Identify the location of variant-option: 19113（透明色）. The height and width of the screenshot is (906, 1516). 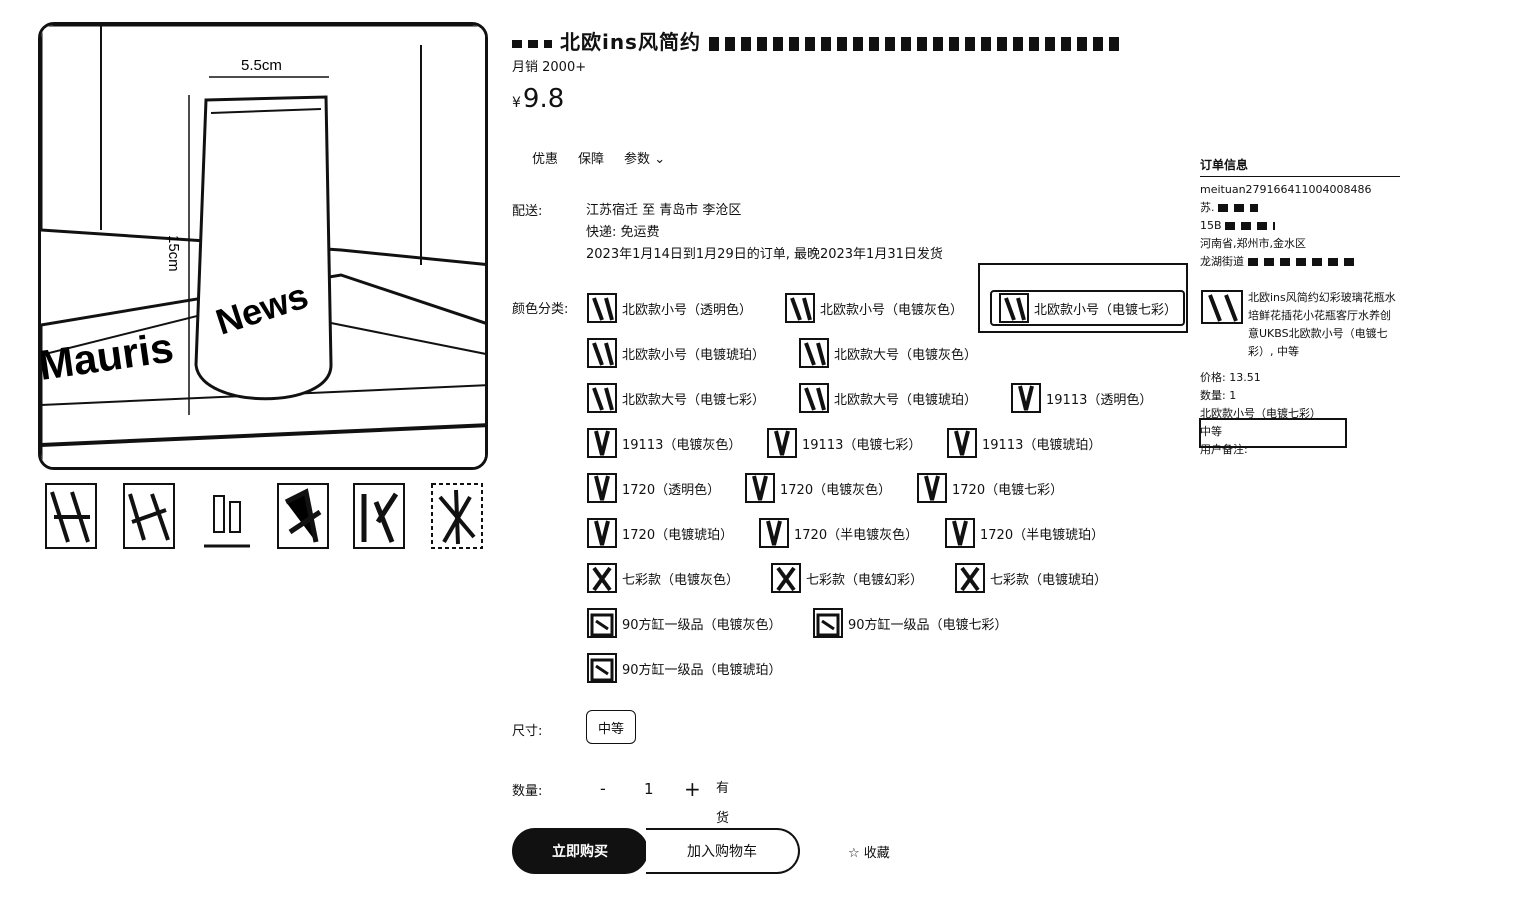
(1081, 398).